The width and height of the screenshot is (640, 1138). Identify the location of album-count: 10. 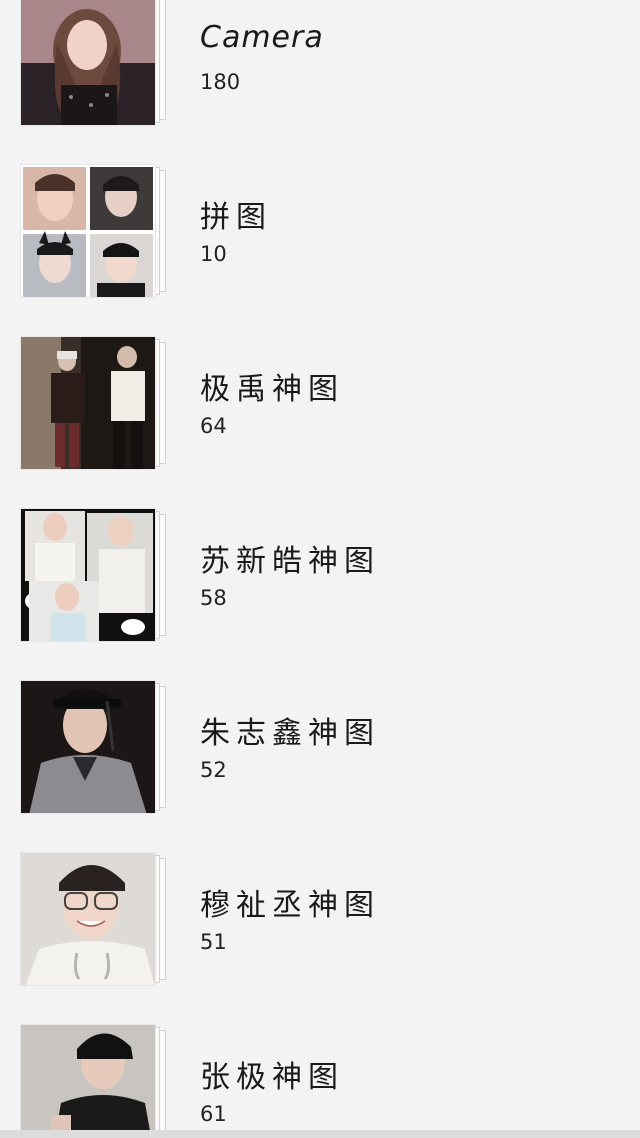
(213, 254).